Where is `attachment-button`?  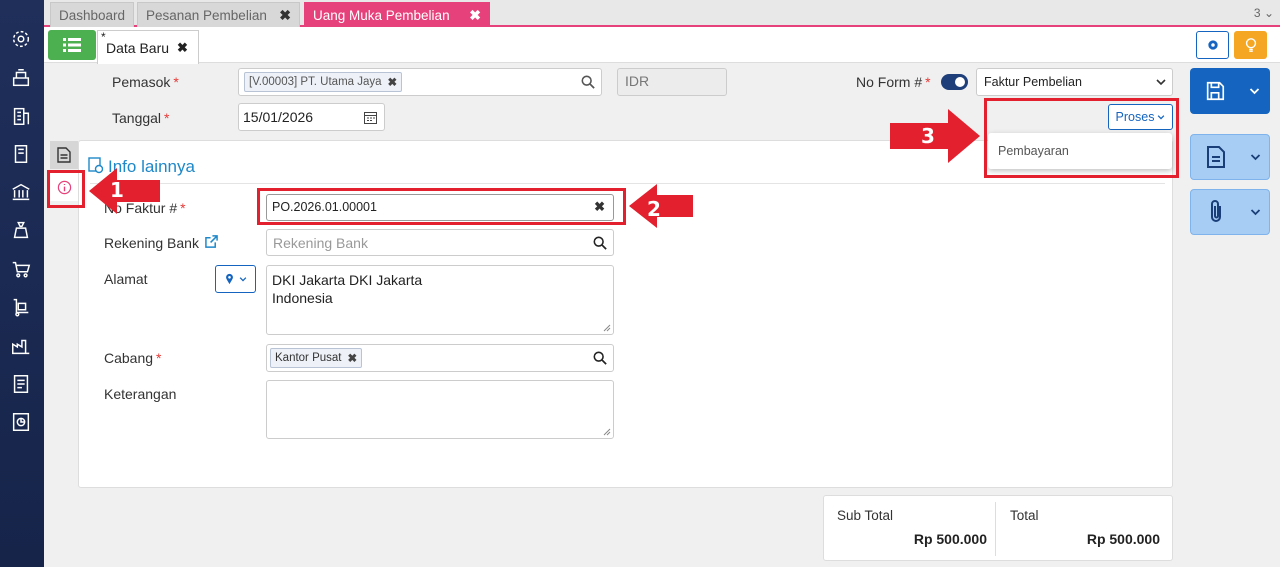 attachment-button is located at coordinates (1230, 212).